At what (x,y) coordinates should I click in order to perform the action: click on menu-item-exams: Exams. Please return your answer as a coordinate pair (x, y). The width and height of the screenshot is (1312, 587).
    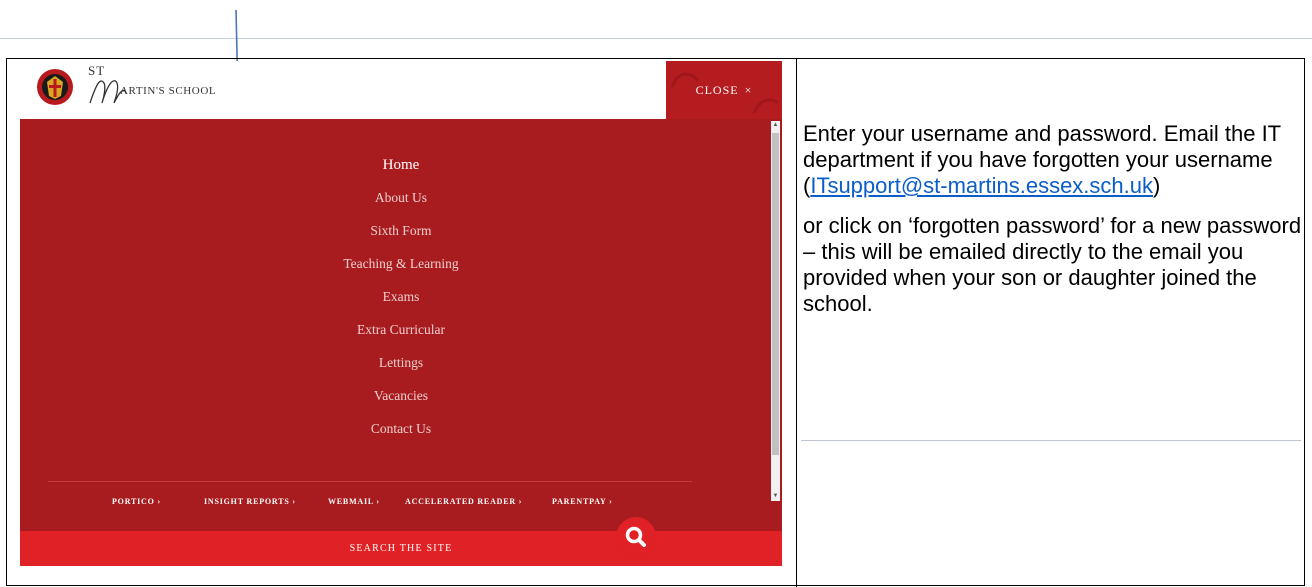
    Looking at the image, I should click on (401, 297).